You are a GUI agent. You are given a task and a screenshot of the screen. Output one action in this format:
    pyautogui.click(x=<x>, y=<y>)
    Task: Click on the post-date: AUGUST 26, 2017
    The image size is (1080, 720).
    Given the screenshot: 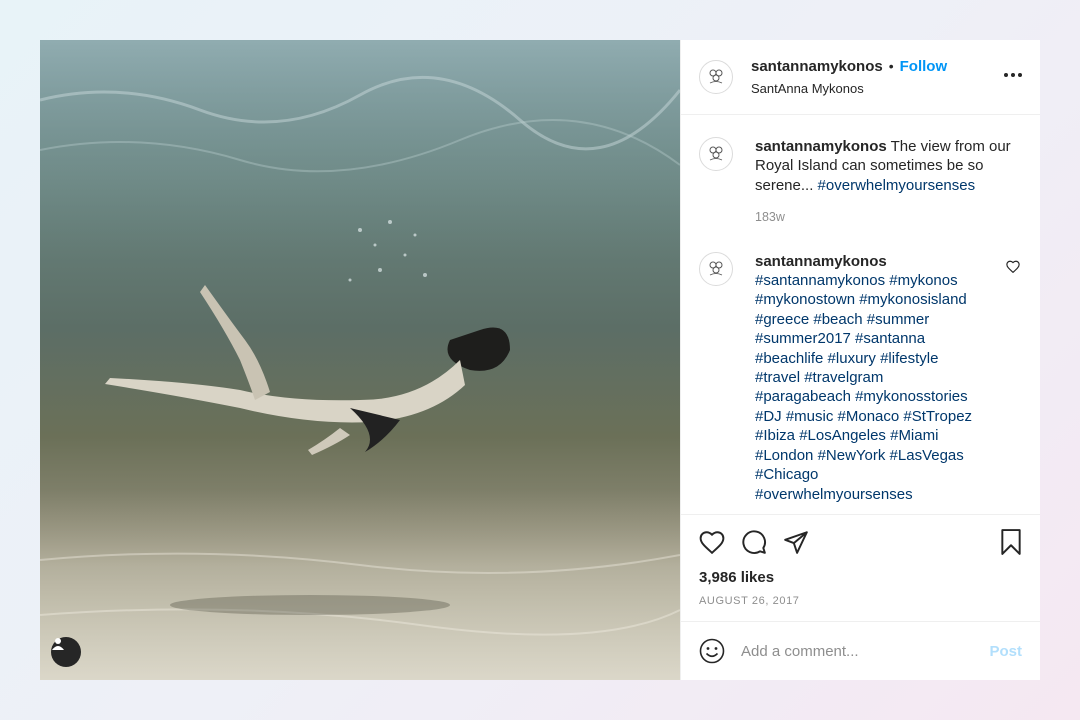 What is the action you would take?
    pyautogui.click(x=860, y=601)
    